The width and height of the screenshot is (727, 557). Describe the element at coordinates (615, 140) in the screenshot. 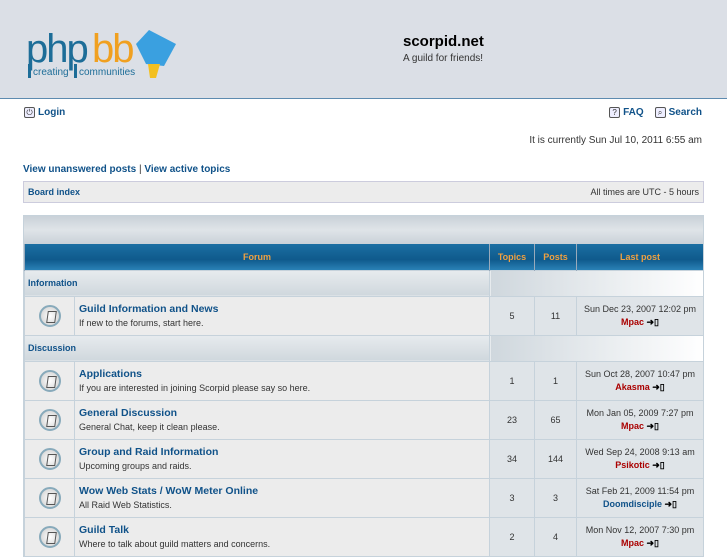

I see `current-time: It is currently Sun Jul 10, 2011 6:55 am` at that location.